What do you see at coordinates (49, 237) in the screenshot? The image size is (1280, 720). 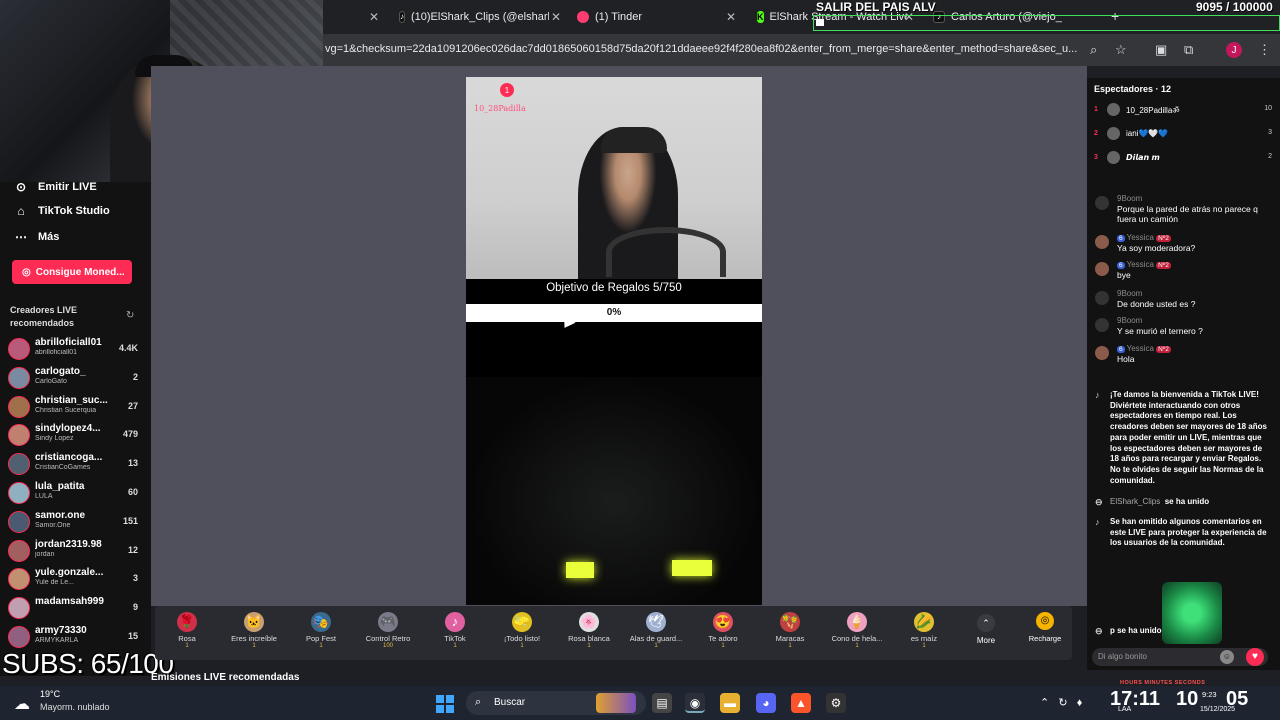 I see `menu-label: Más` at bounding box center [49, 237].